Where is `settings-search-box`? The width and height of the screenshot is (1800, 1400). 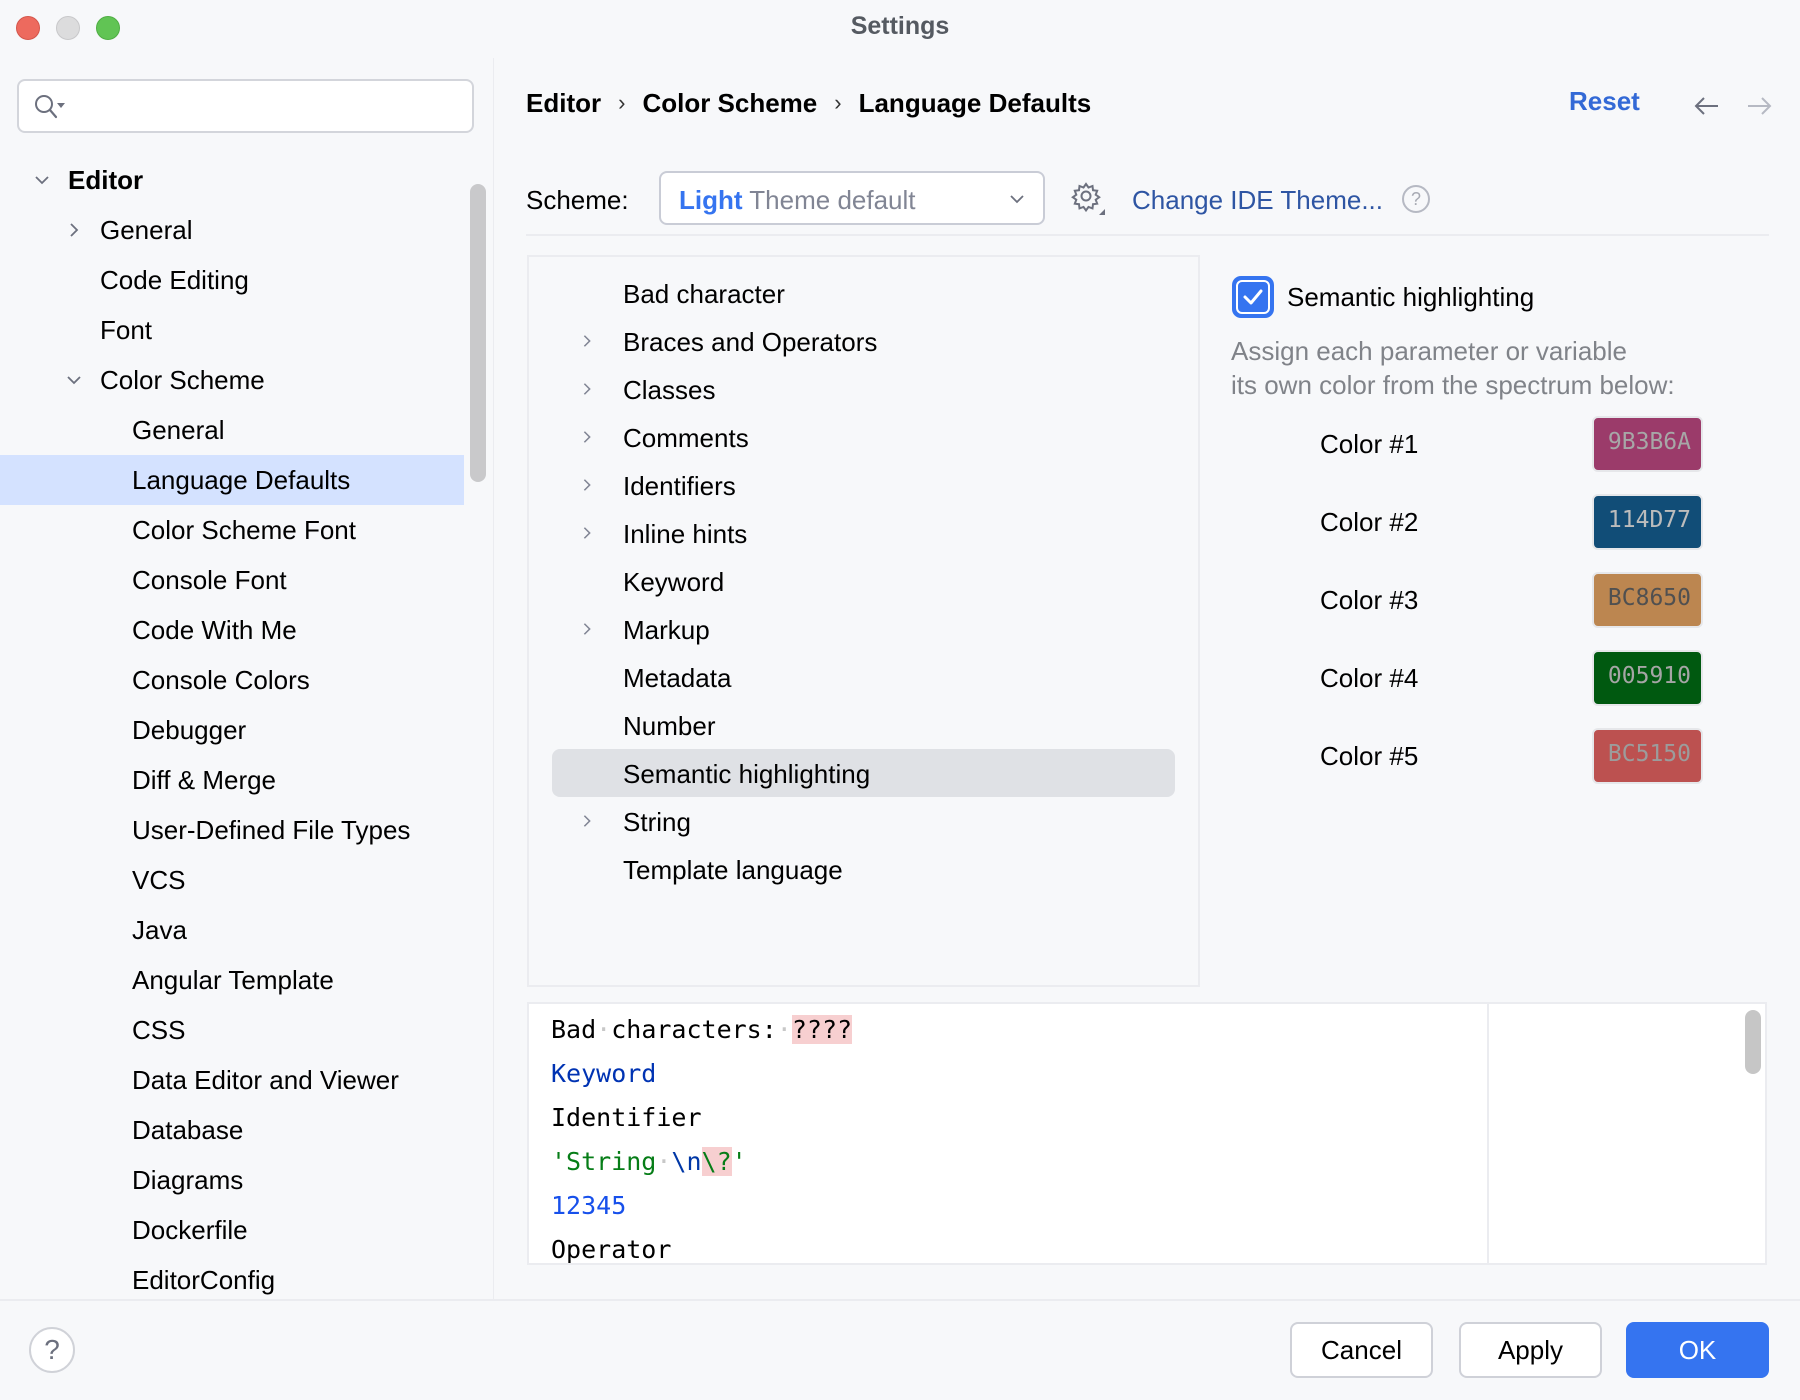
settings-search-box is located at coordinates (245, 106).